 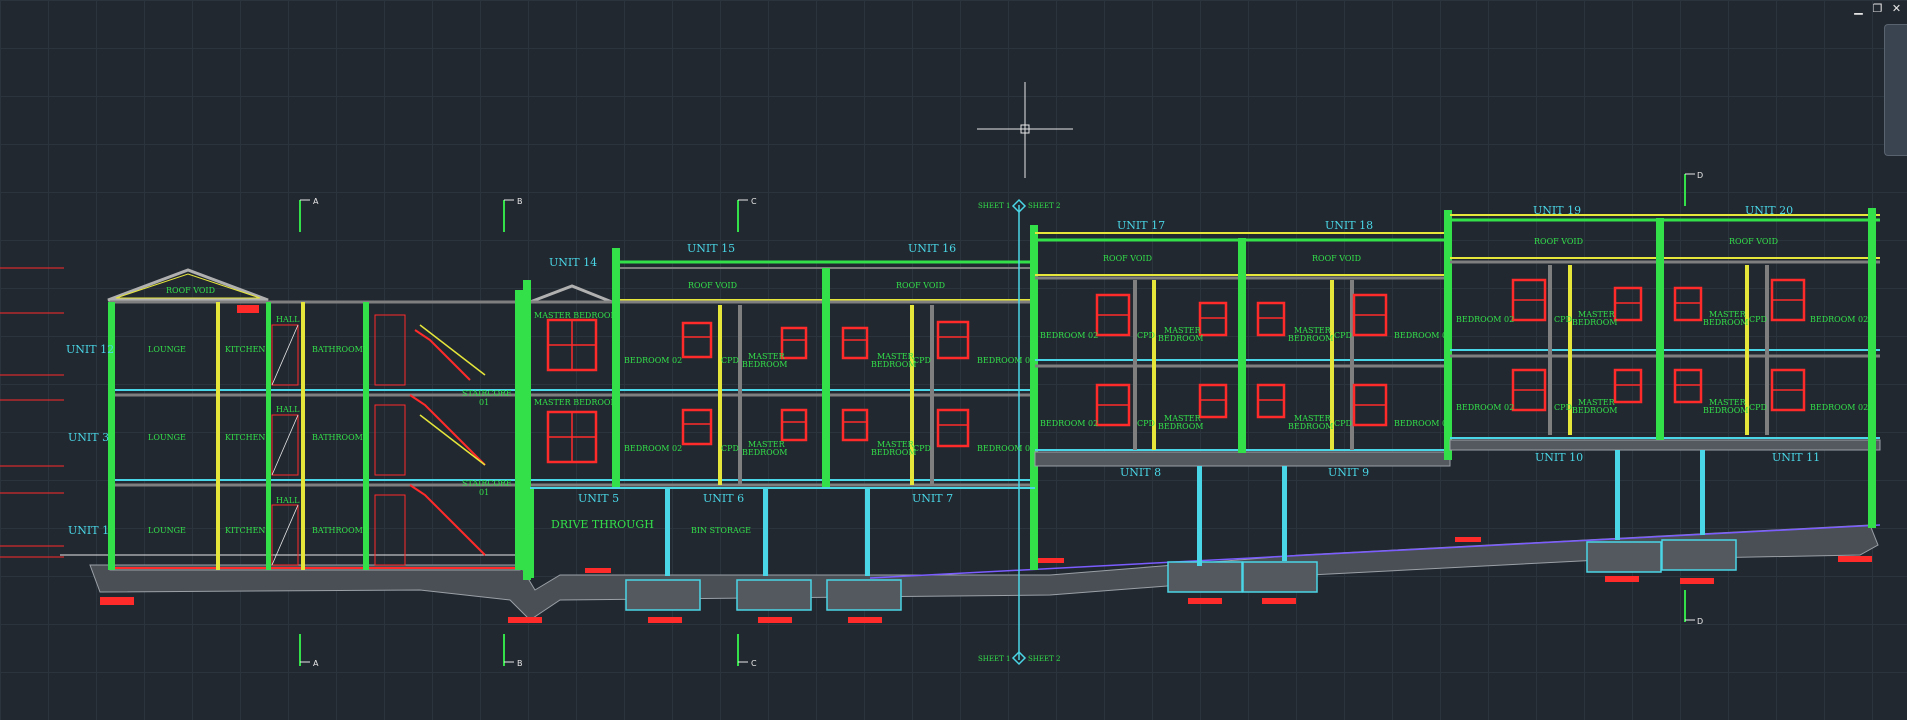 I want to click on unit-11-label: UNIT 11, so click(x=1796, y=457).